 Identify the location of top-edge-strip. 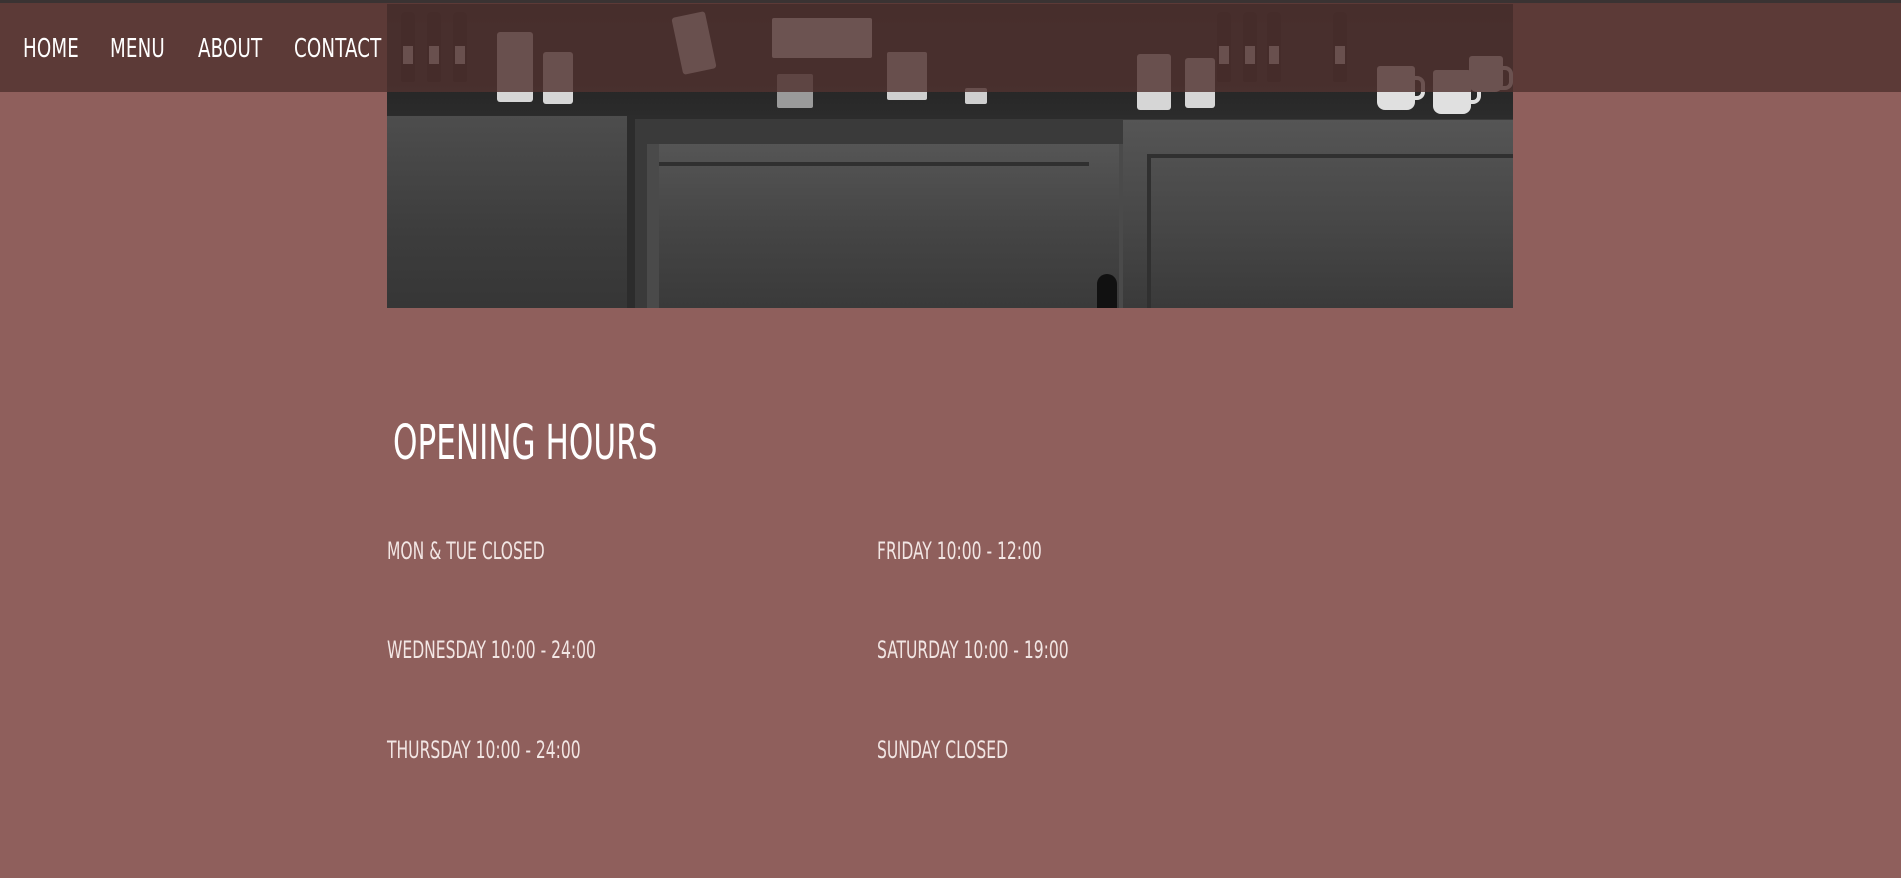
(950, 1).